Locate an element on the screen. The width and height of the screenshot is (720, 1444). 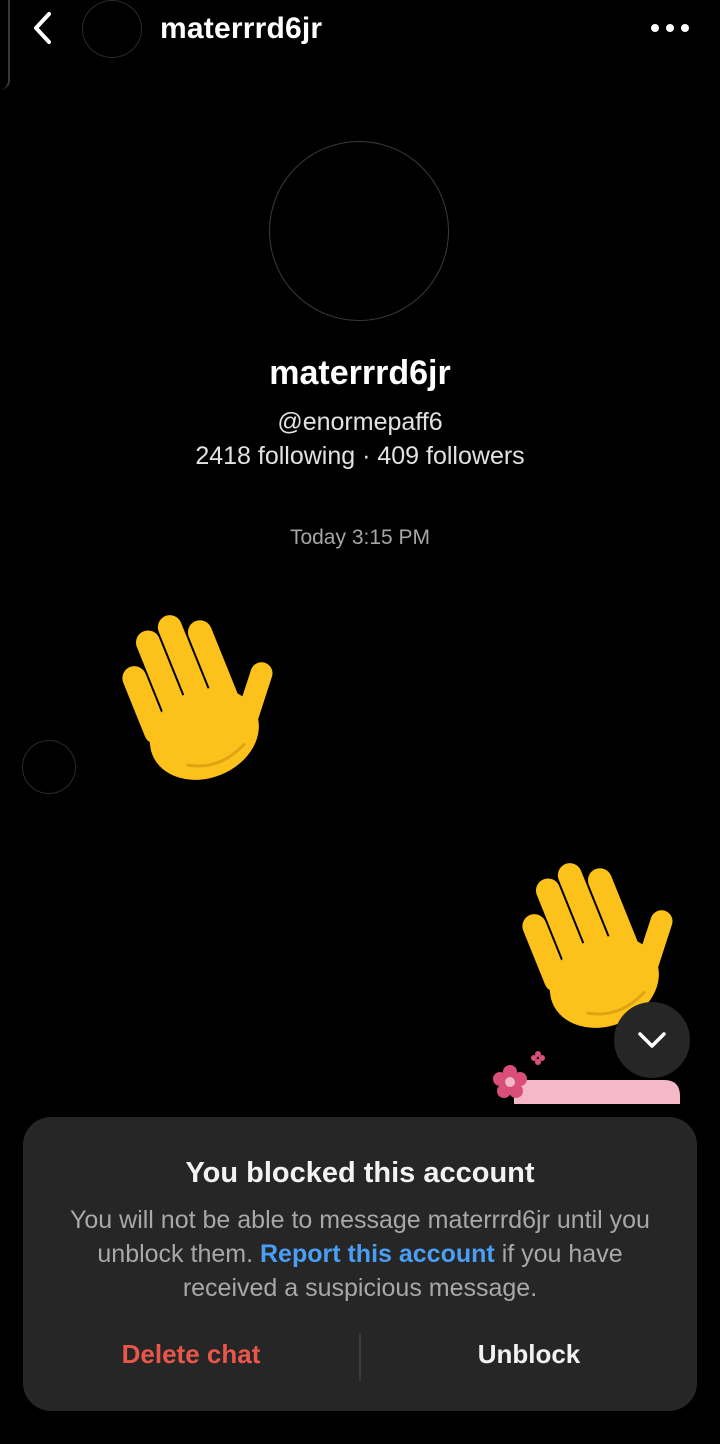
panel-divider is located at coordinates (360, 1357).